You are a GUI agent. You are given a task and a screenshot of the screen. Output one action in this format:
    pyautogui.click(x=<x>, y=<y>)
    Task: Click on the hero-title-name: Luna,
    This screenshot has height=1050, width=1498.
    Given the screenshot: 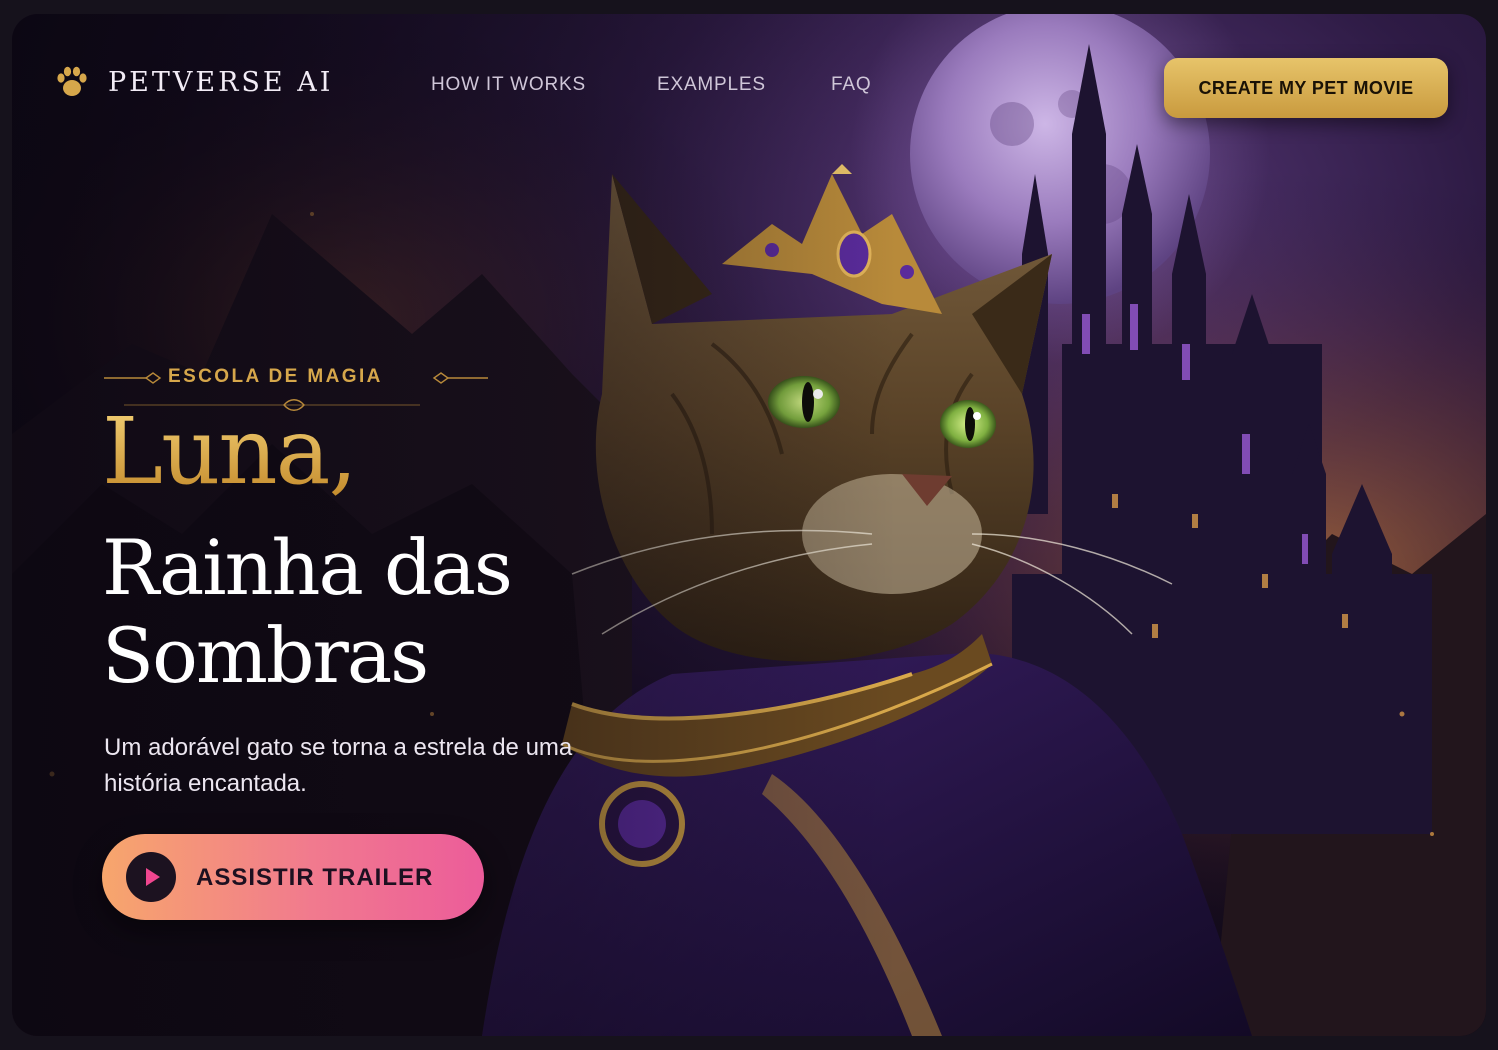 What is the action you would take?
    pyautogui.click(x=230, y=451)
    